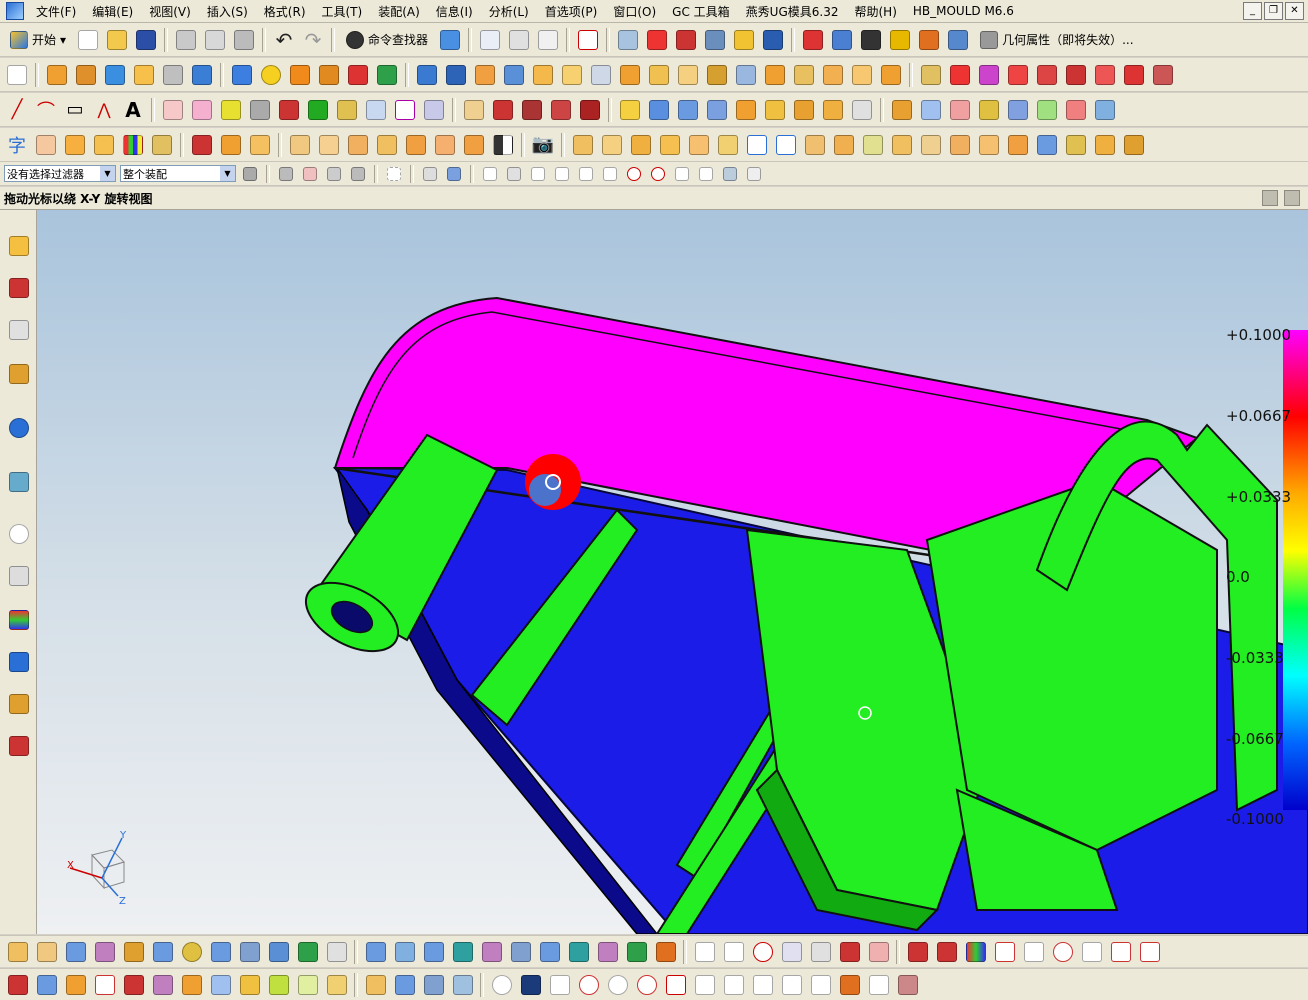 The image size is (1308, 1000). What do you see at coordinates (900, 40) in the screenshot?
I see `mass-props-button` at bounding box center [900, 40].